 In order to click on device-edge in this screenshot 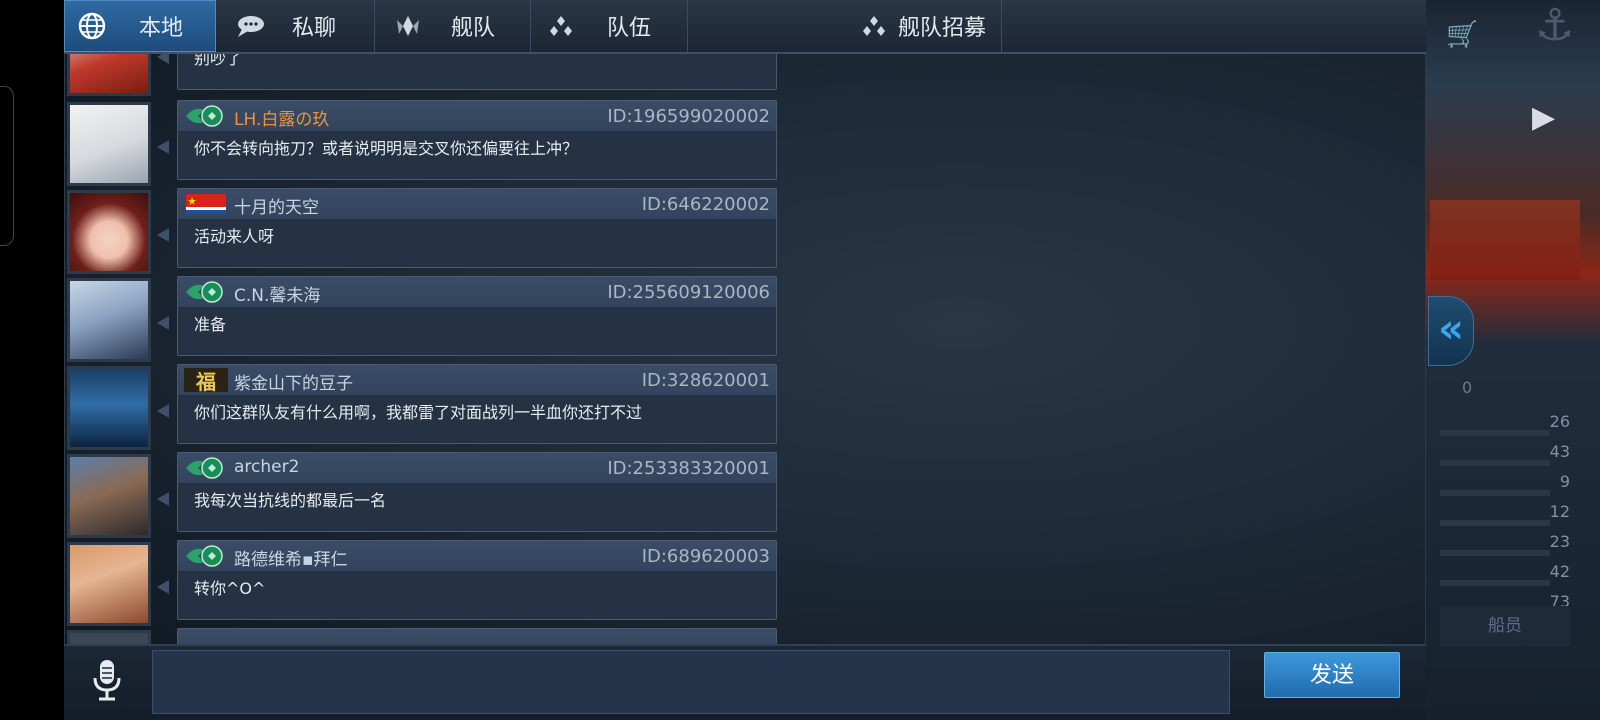, I will do `click(32, 360)`.